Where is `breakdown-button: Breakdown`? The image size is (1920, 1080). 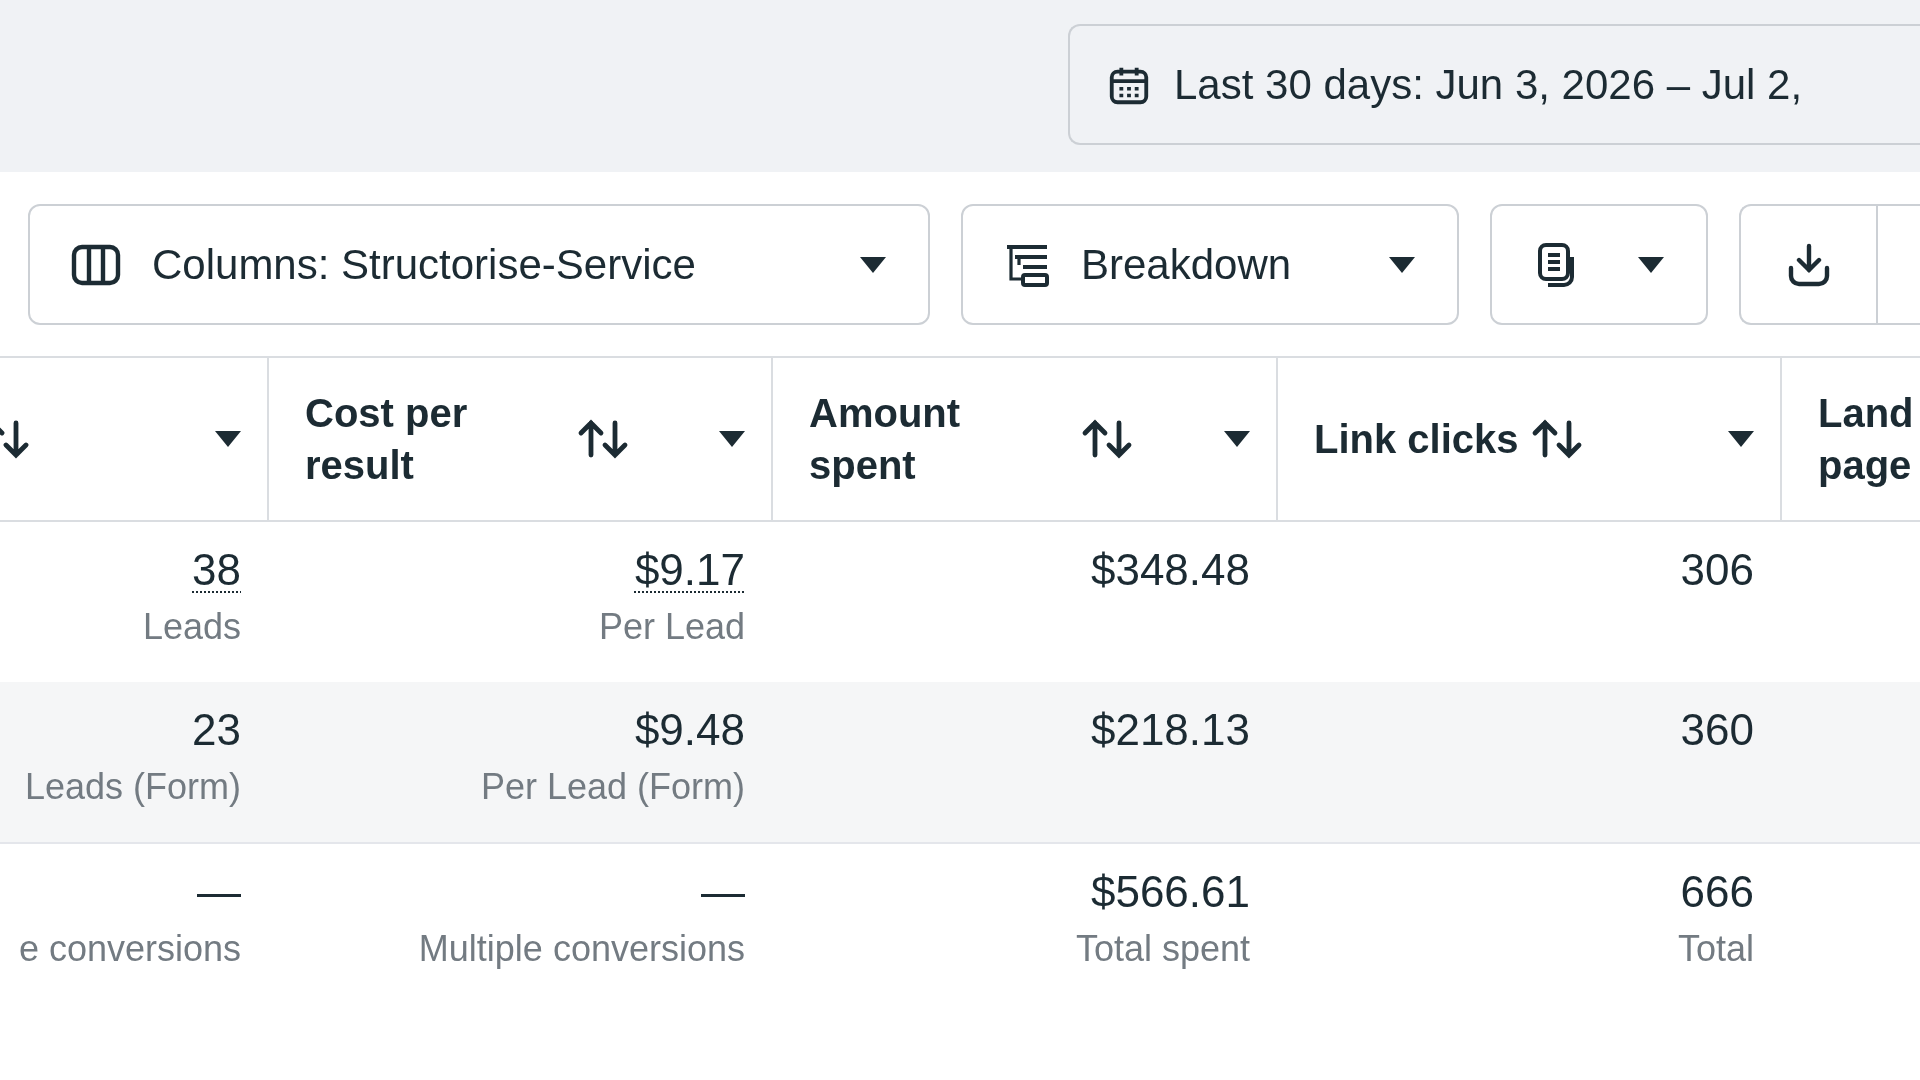
breakdown-button: Breakdown is located at coordinates (1210, 264).